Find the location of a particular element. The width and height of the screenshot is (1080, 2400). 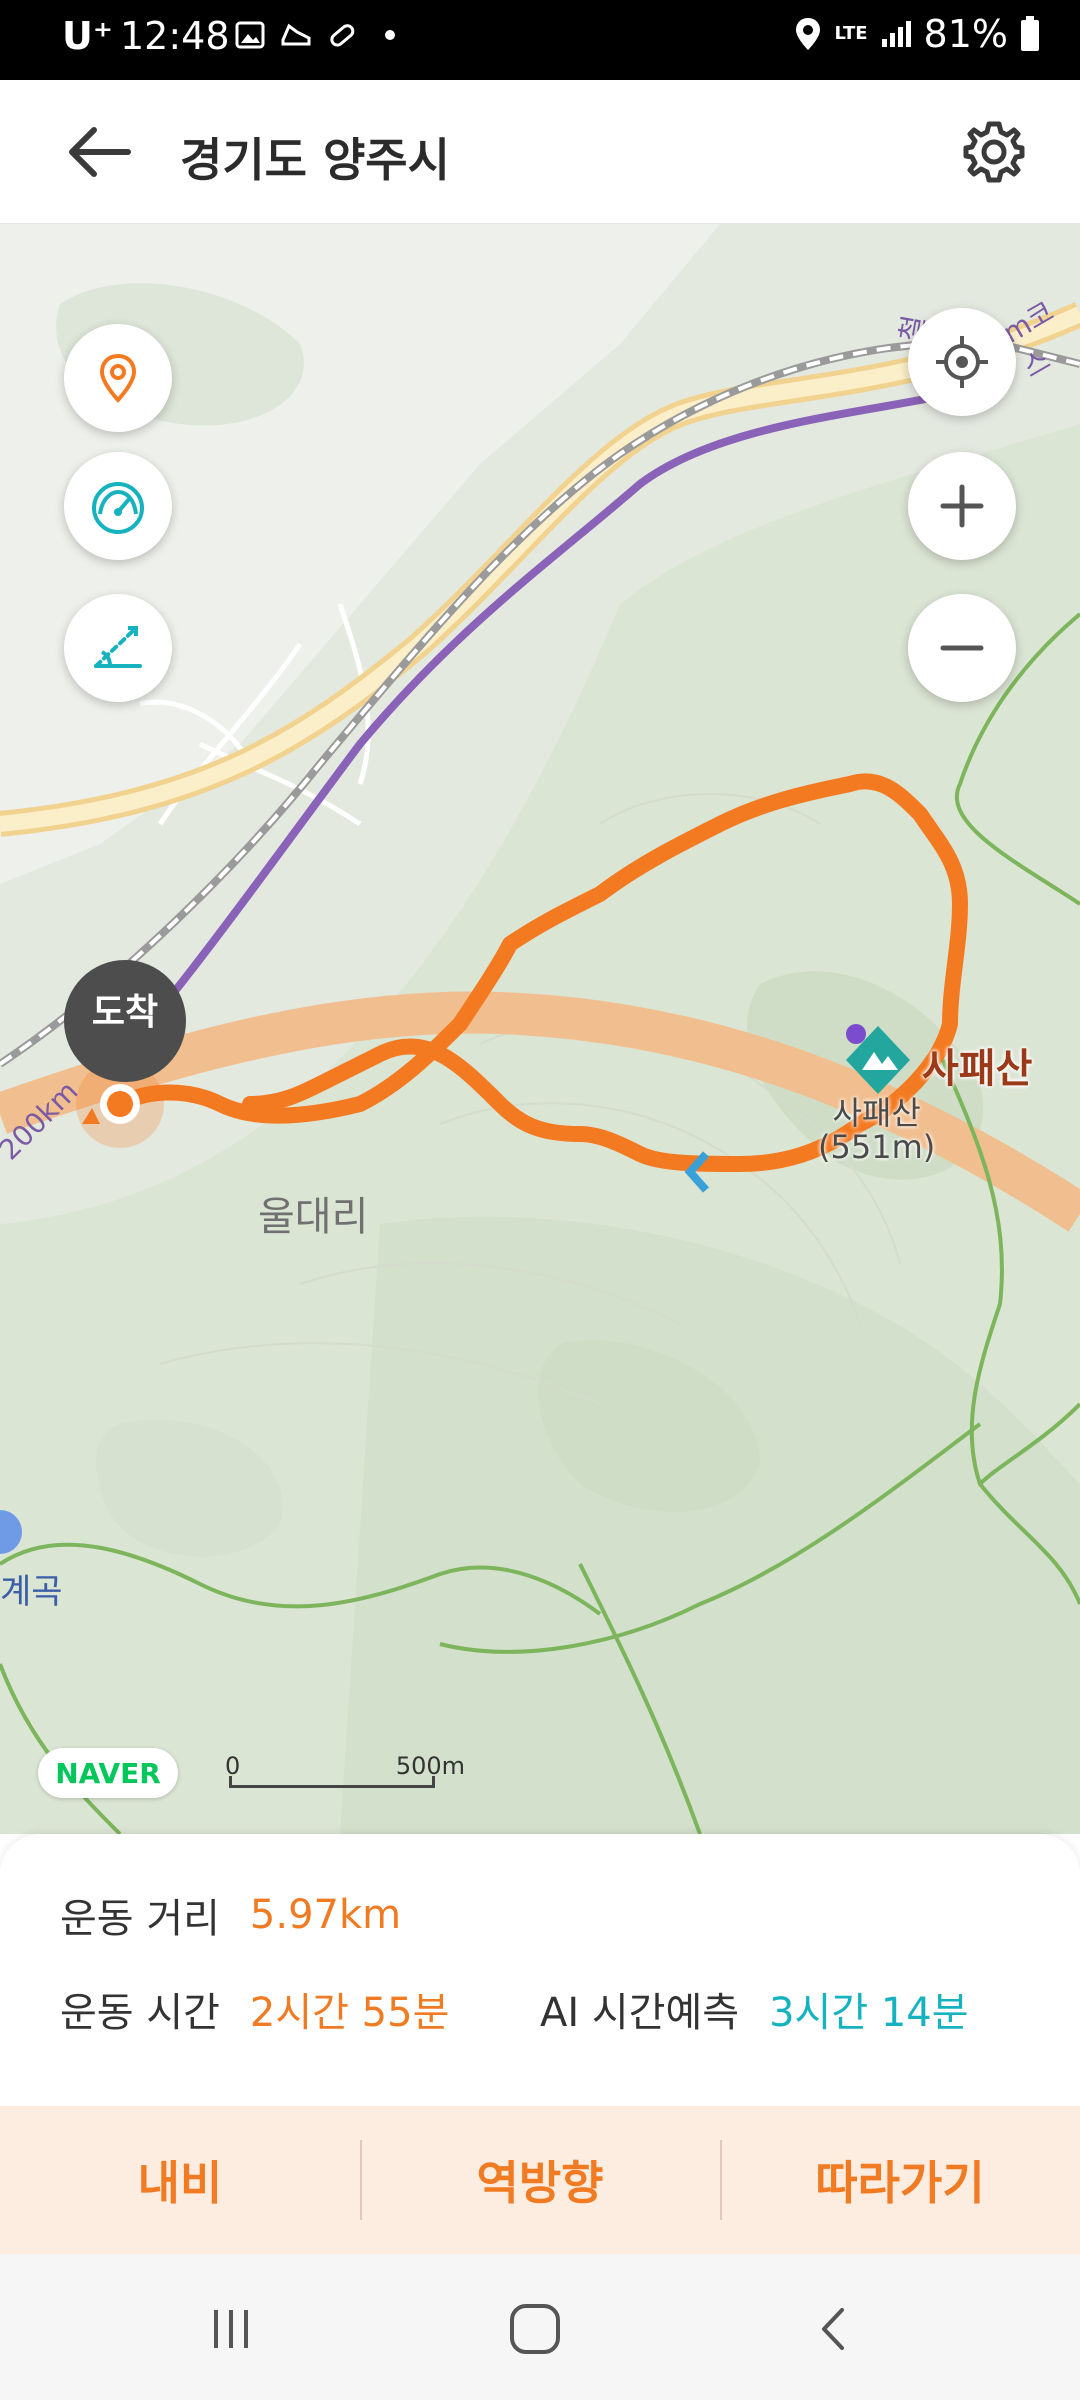

speedometer-icon is located at coordinates (118, 508).